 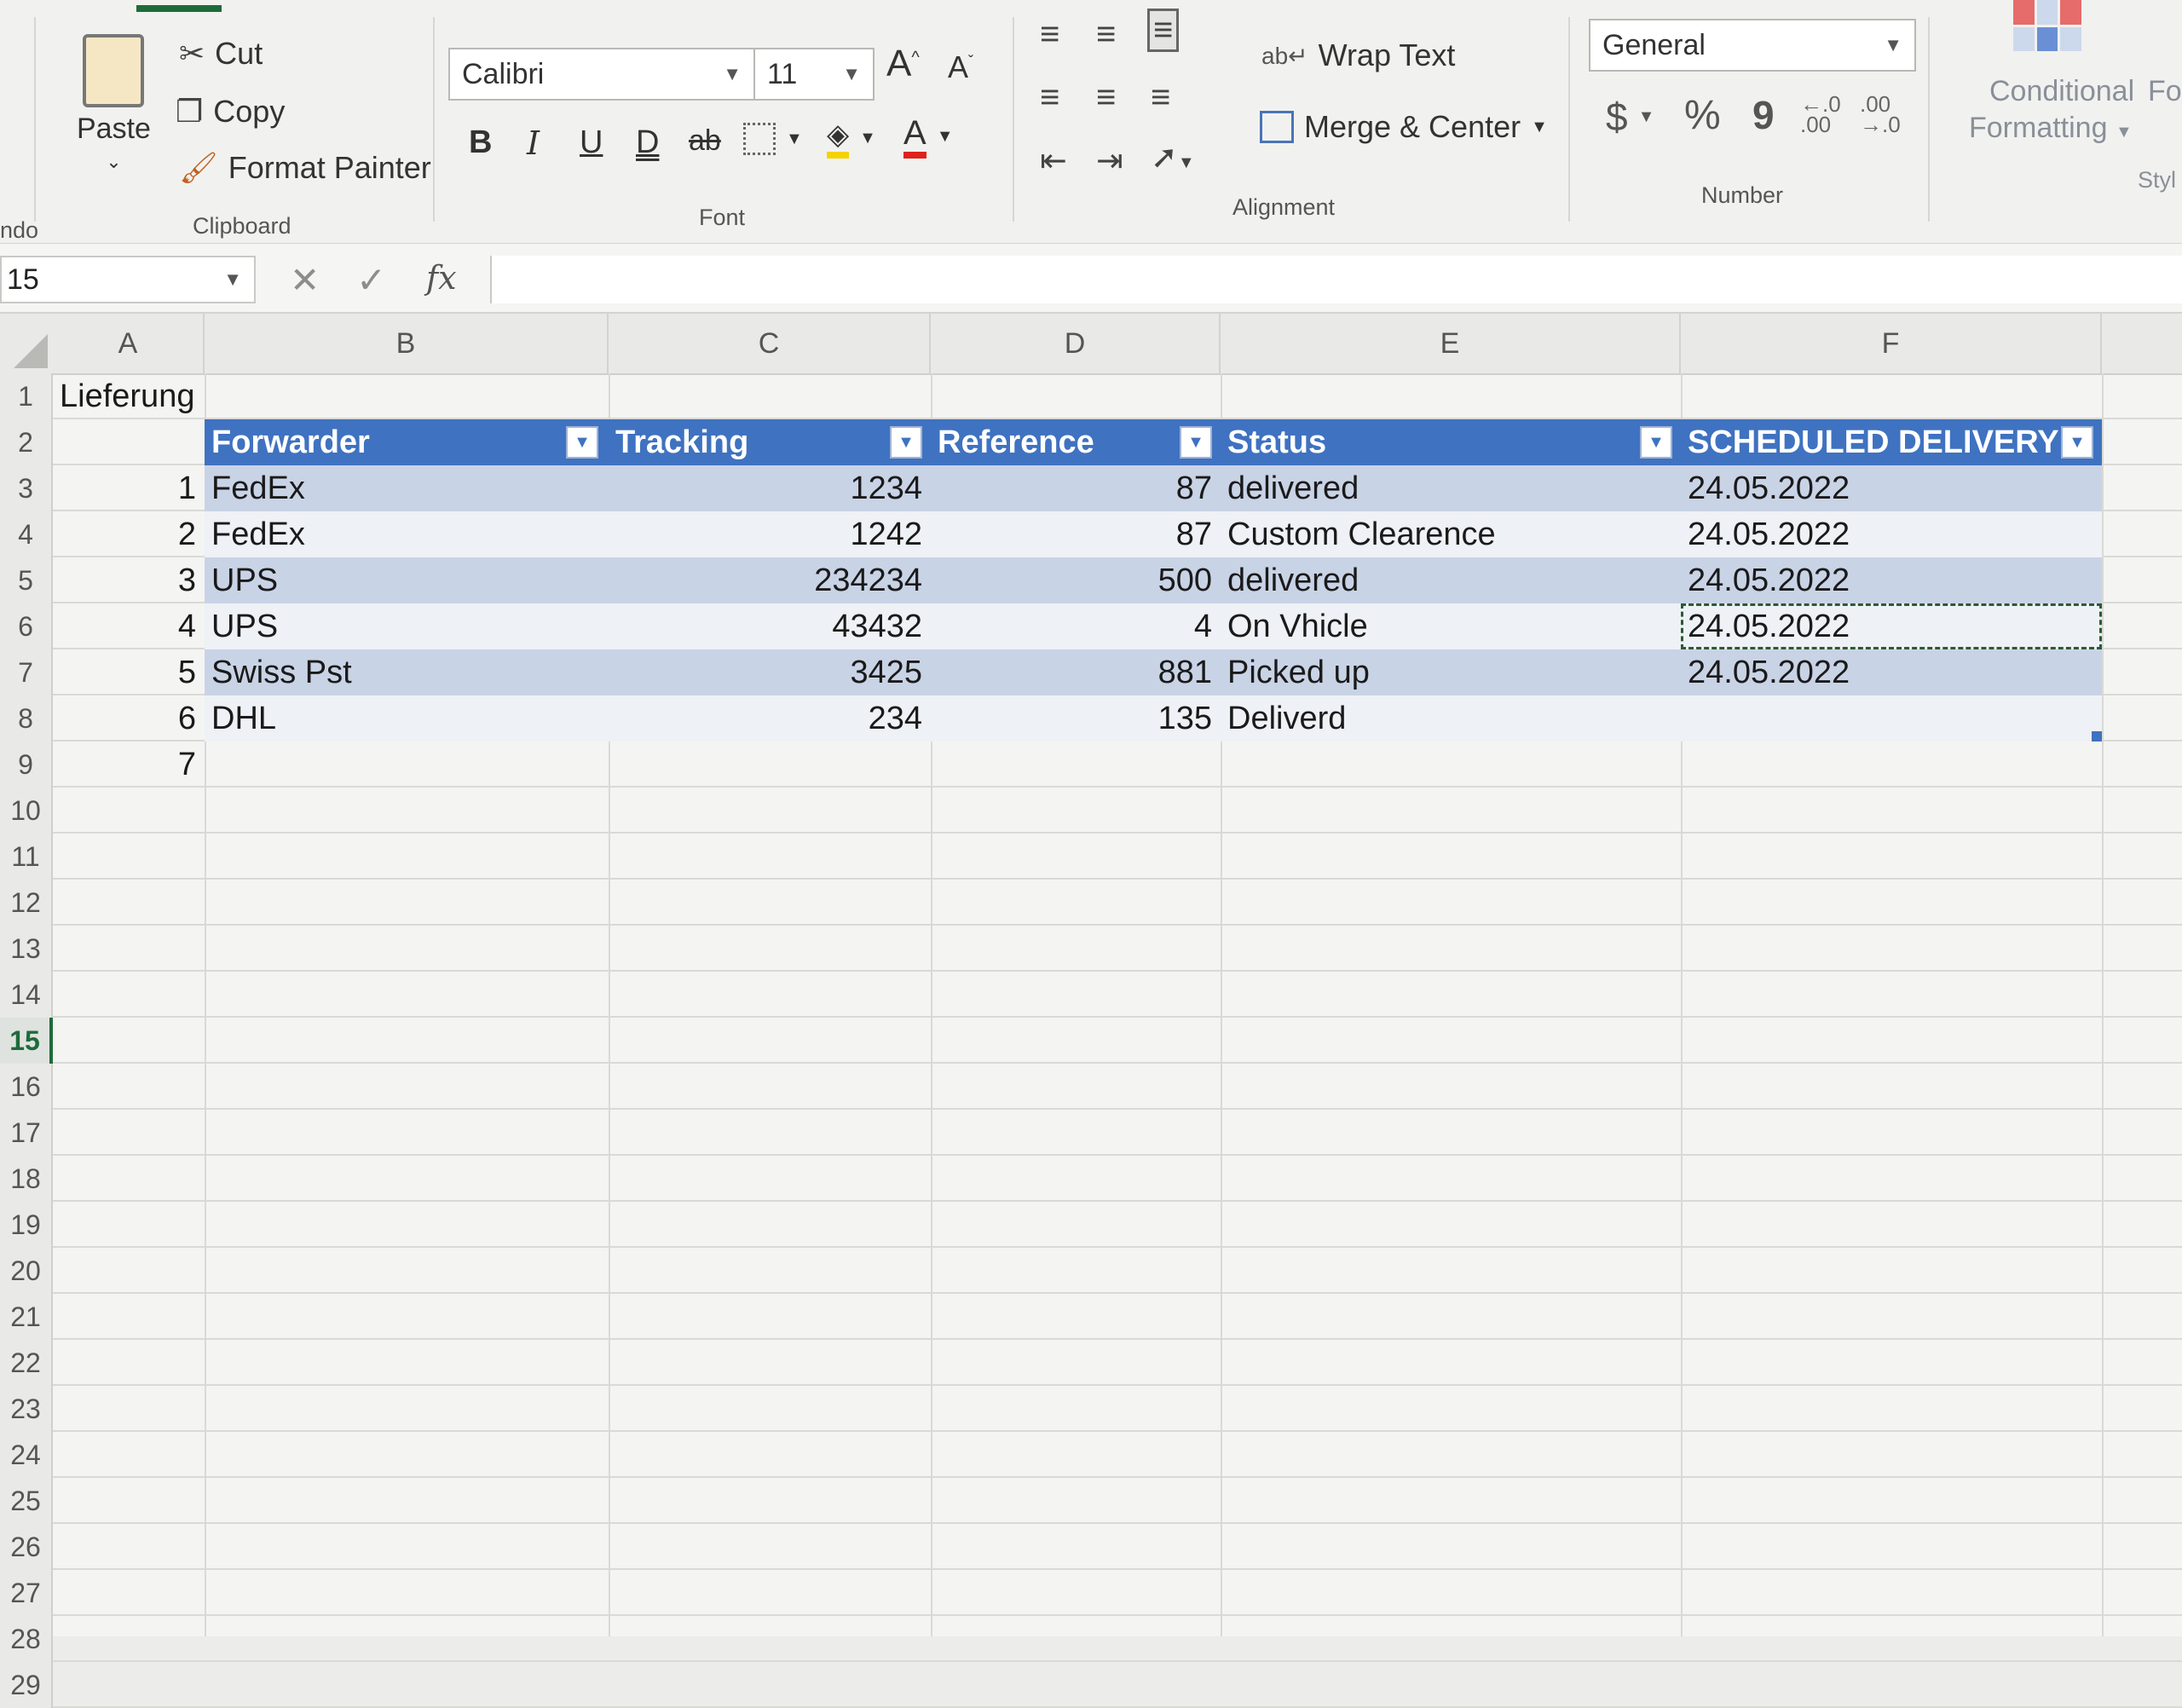 What do you see at coordinates (407, 672) in the screenshot?
I see `cell-b8: Swiss Pst` at bounding box center [407, 672].